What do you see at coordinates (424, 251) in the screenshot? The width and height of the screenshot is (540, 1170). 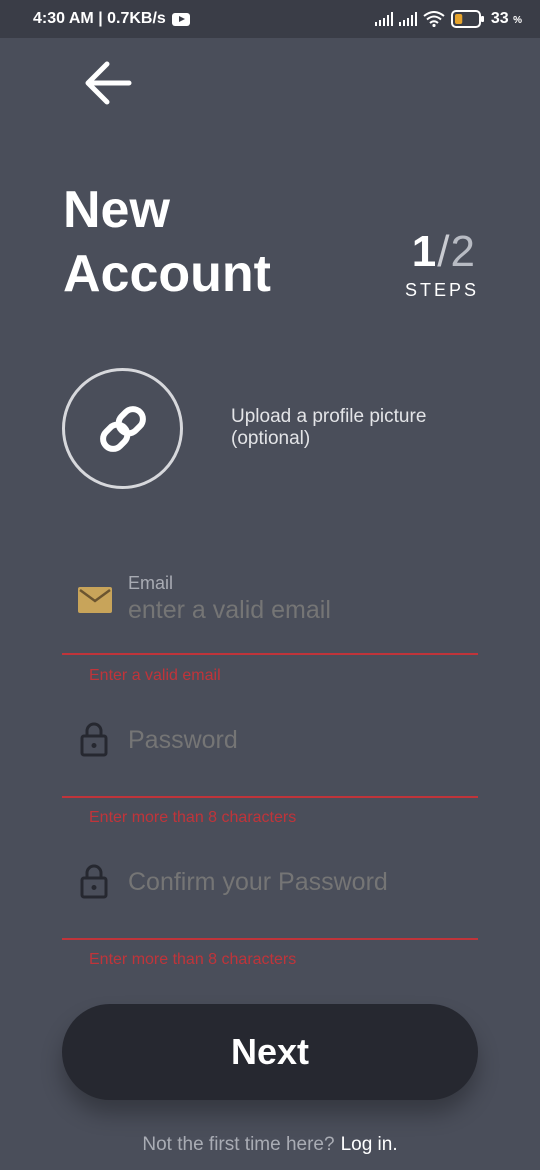 I see `step-current: 1` at bounding box center [424, 251].